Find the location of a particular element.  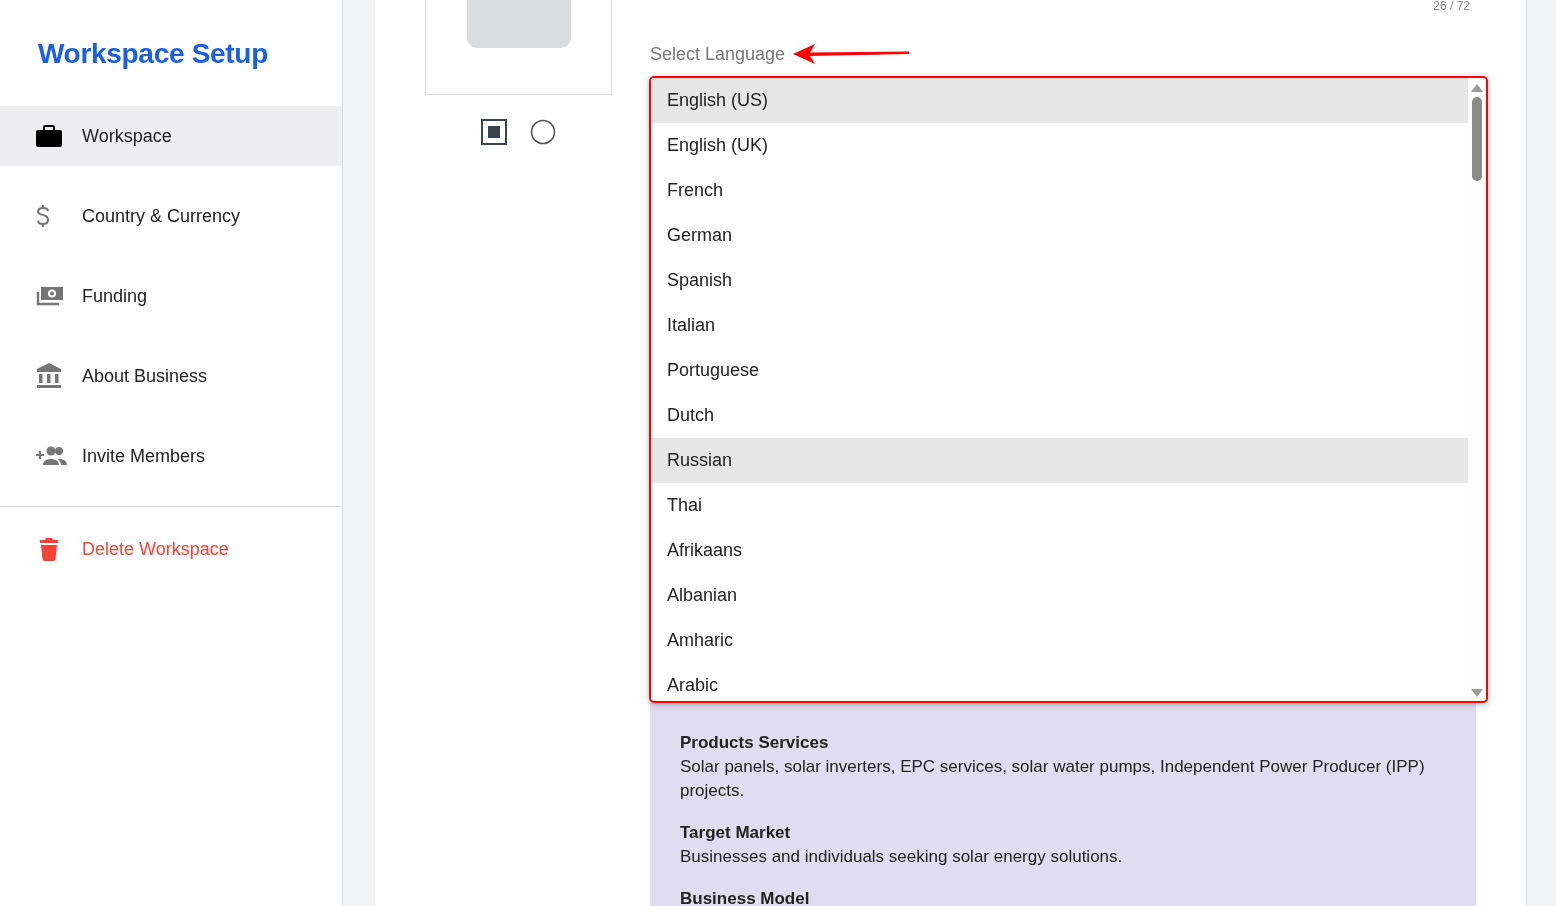

delete-workspace-button: Delete Workspace is located at coordinates (171, 549).